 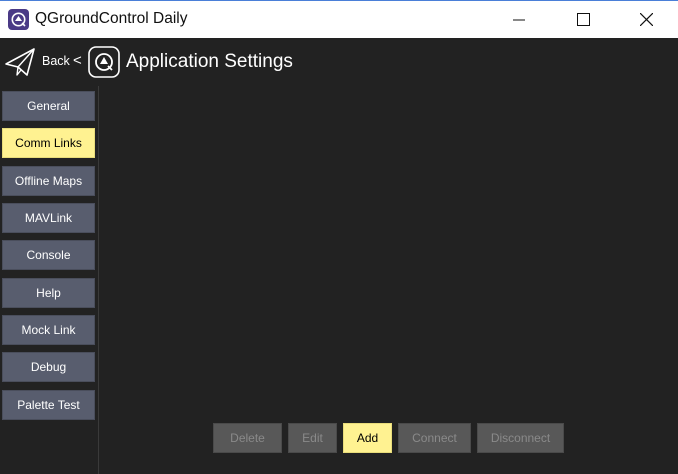 What do you see at coordinates (247, 438) in the screenshot?
I see `delete-button: Delete` at bounding box center [247, 438].